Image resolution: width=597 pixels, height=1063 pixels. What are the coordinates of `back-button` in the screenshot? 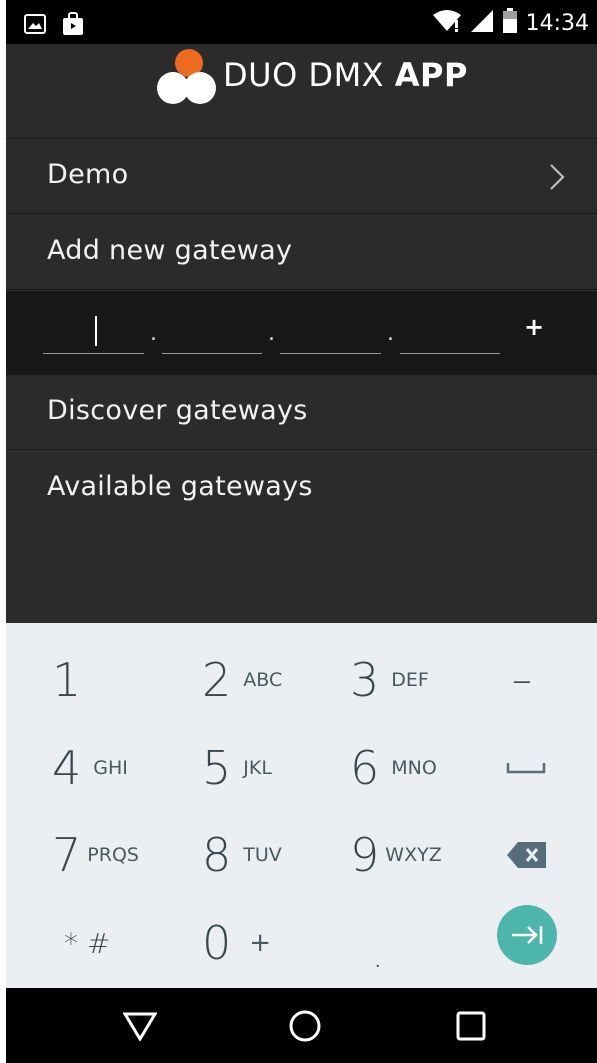 It's located at (140, 1026).